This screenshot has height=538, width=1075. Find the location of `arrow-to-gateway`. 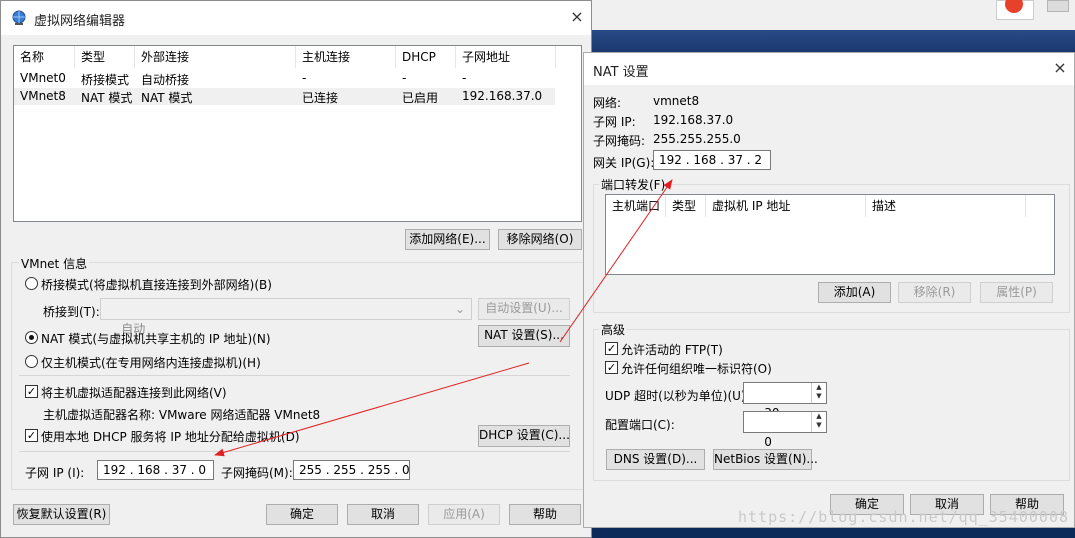

arrow-to-gateway is located at coordinates (616, 261).